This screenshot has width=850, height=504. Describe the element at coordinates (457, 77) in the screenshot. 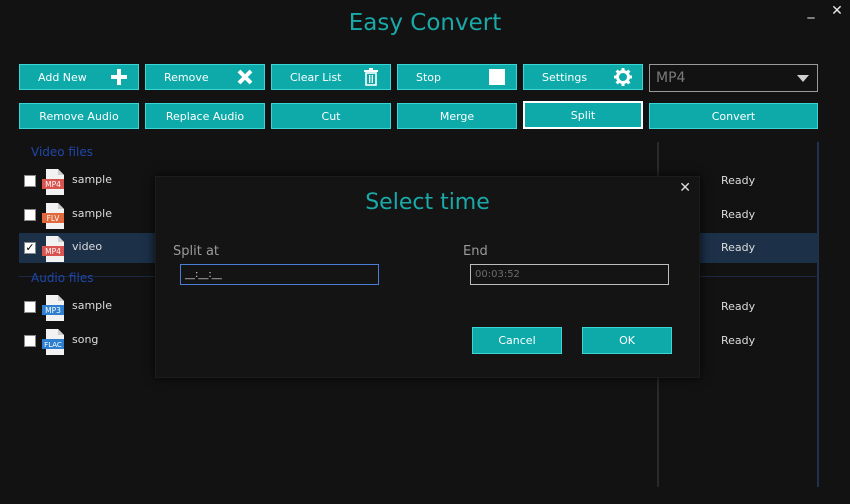

I see `stop-button: Stop` at that location.